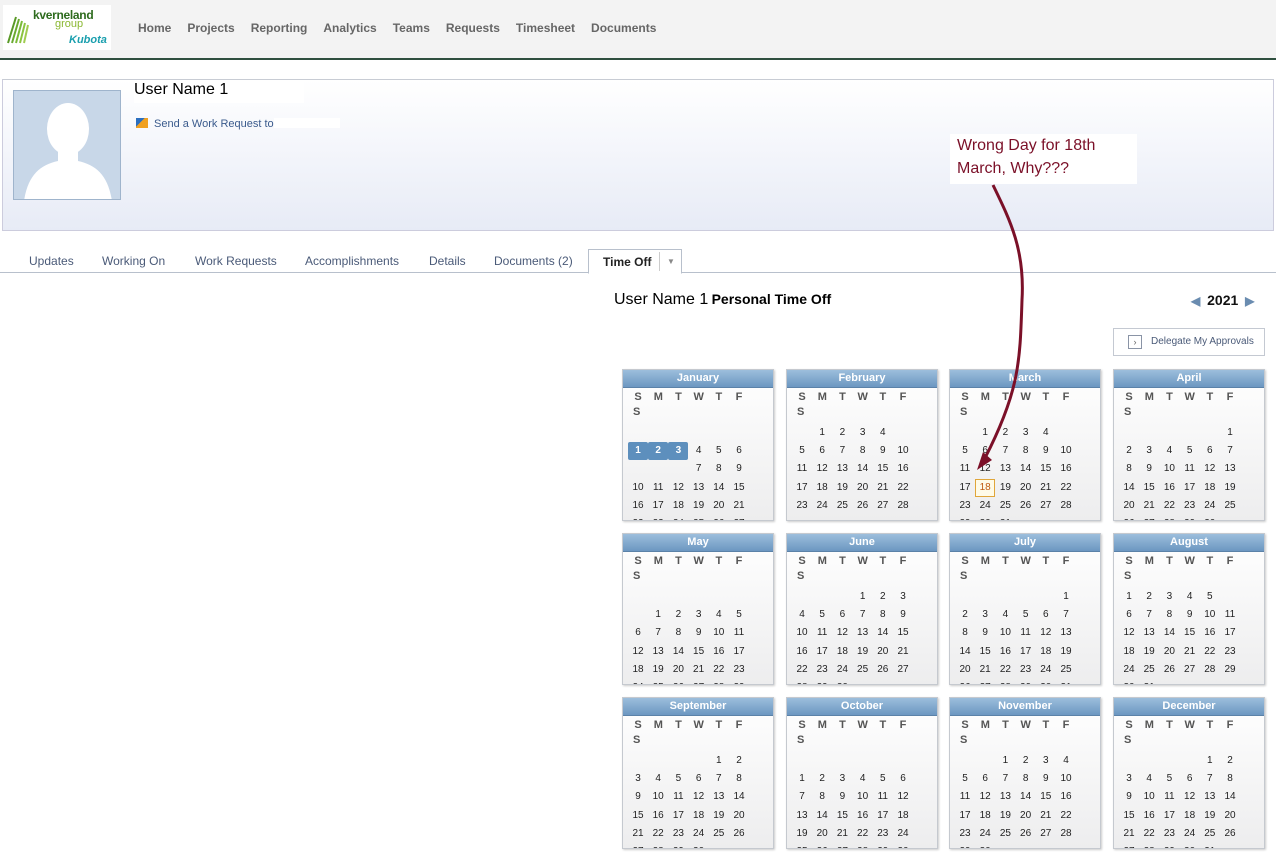 This screenshot has width=1276, height=855. What do you see at coordinates (1195, 301) in the screenshot?
I see `prev-year-icon: ◀` at bounding box center [1195, 301].